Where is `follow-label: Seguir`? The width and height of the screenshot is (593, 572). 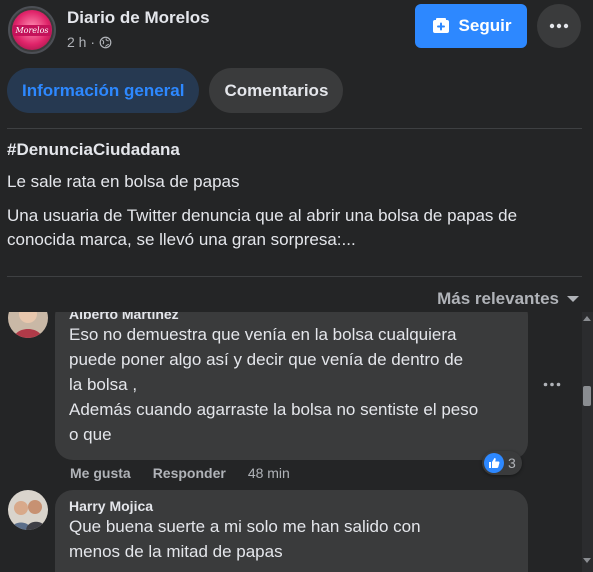
follow-label: Seguir is located at coordinates (485, 25).